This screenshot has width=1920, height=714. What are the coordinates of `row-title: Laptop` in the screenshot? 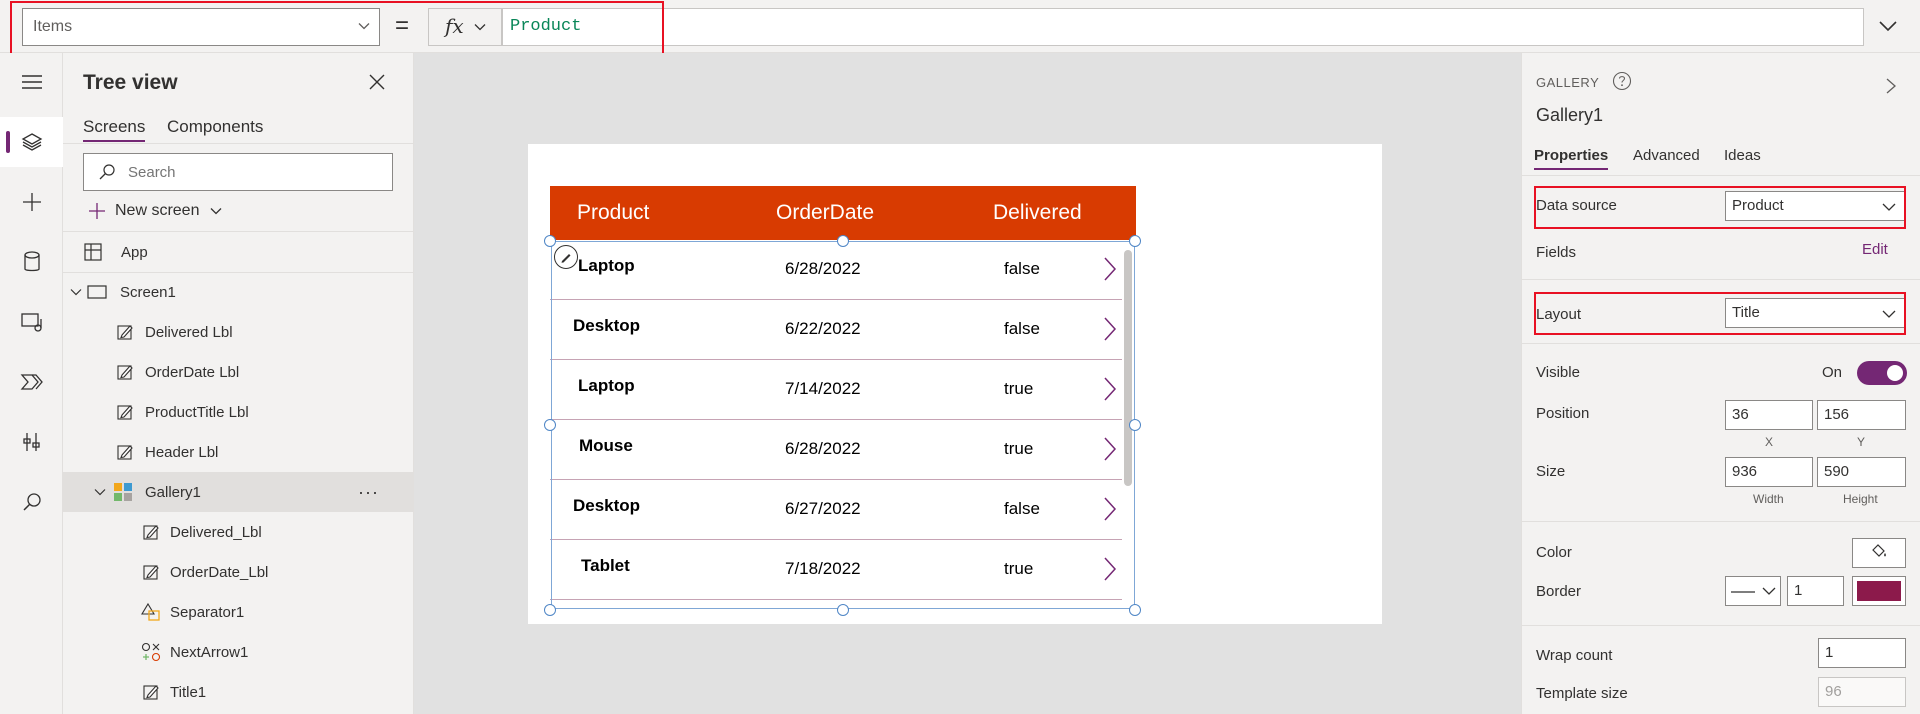 It's located at (606, 385).